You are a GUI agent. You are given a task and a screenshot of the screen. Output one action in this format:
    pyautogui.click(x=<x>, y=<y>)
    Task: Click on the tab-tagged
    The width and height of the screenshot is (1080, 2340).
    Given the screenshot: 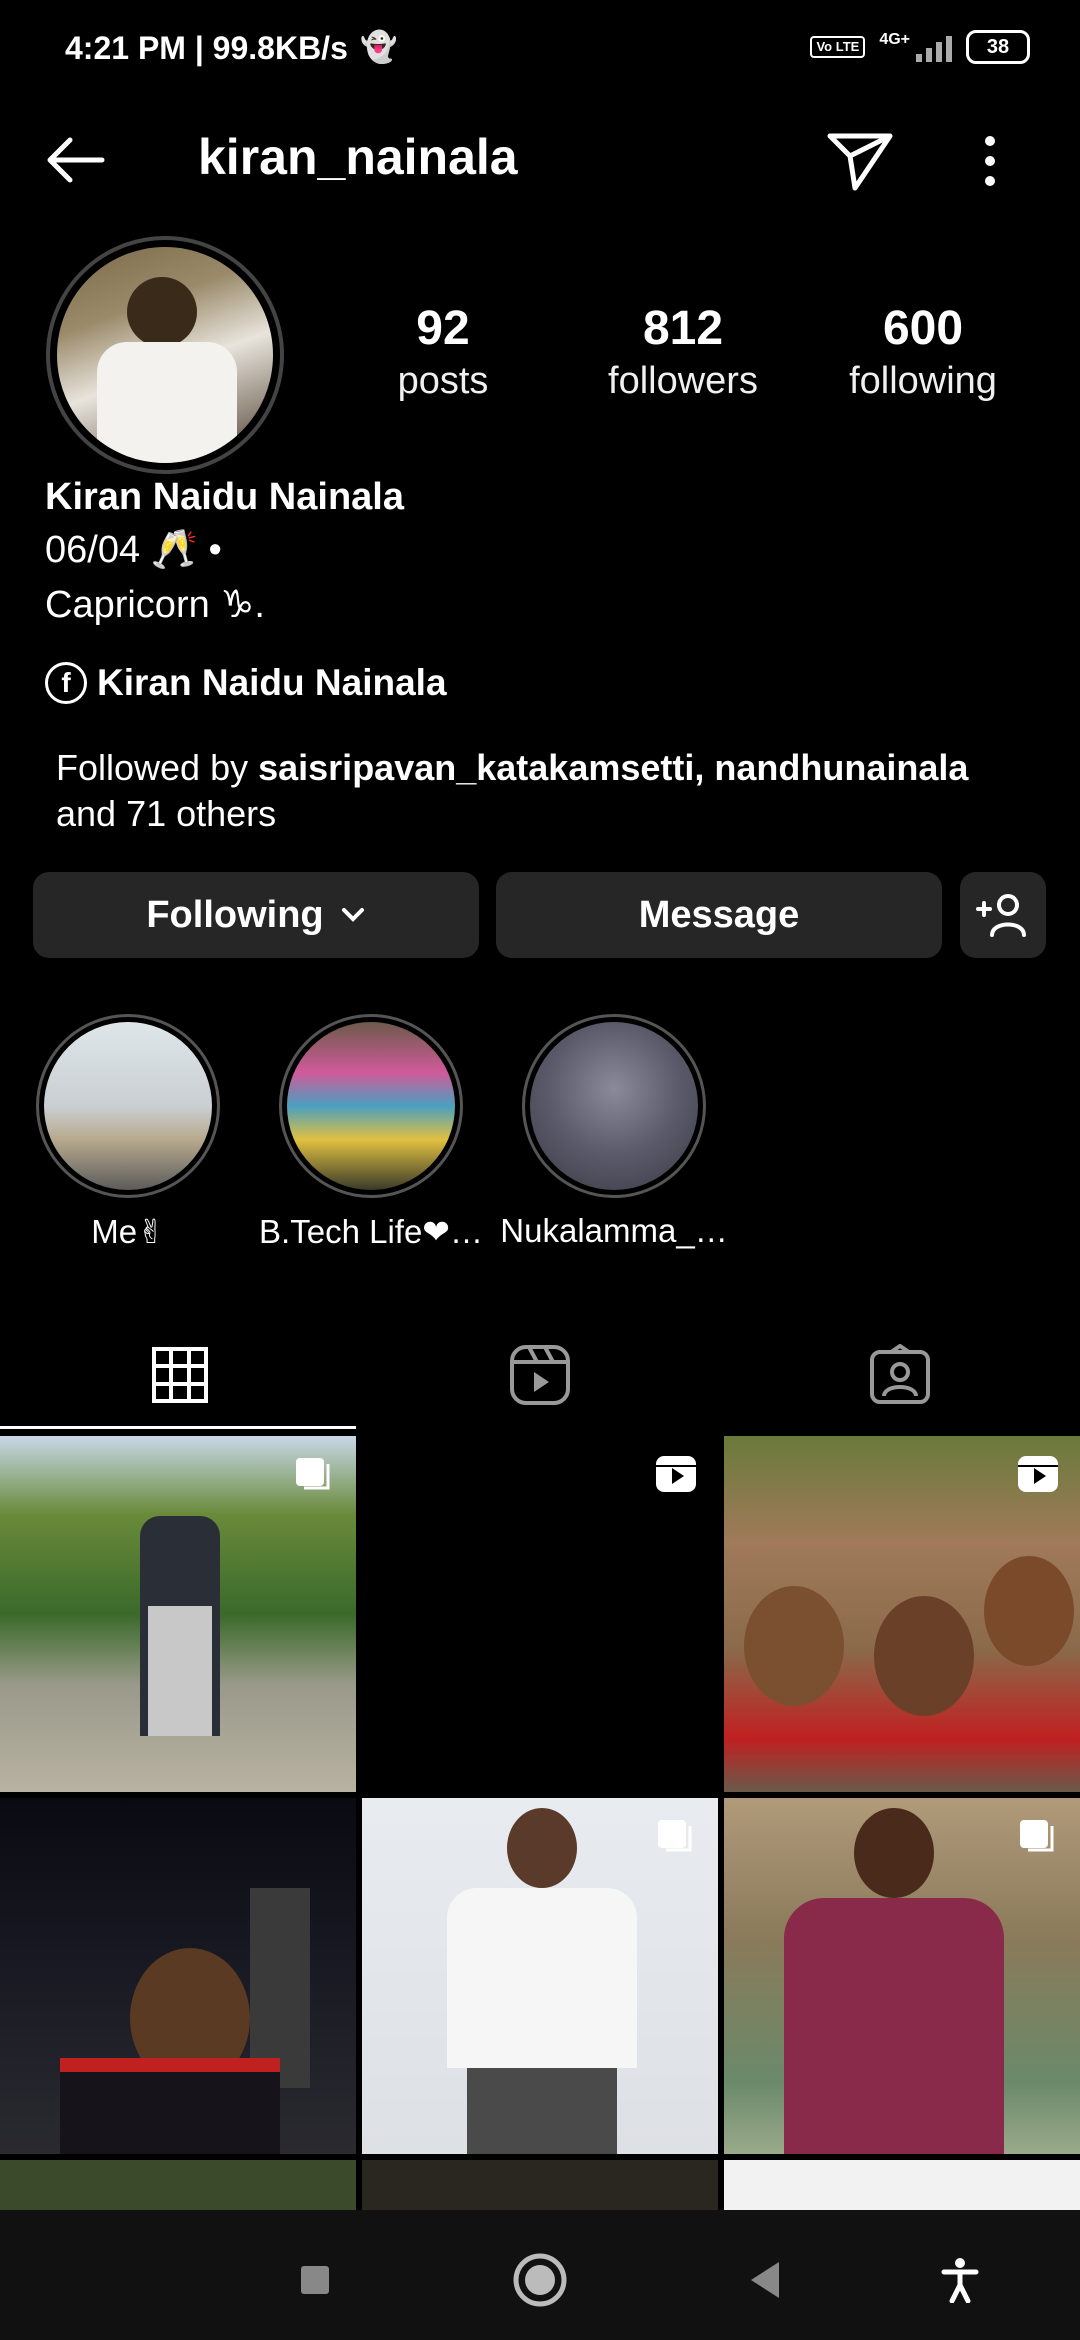 What is the action you would take?
    pyautogui.click(x=900, y=1375)
    